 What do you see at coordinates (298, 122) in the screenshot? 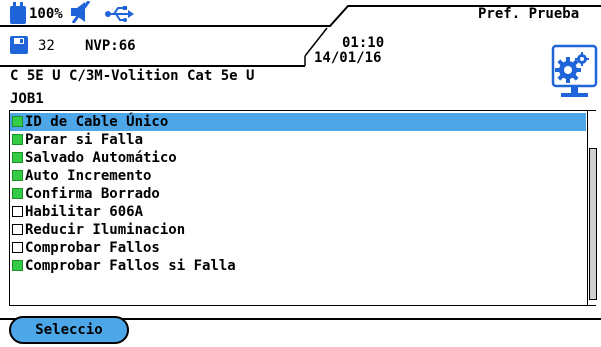
I see `setting-row-unique-cable-id: ID de Cable Único` at bounding box center [298, 122].